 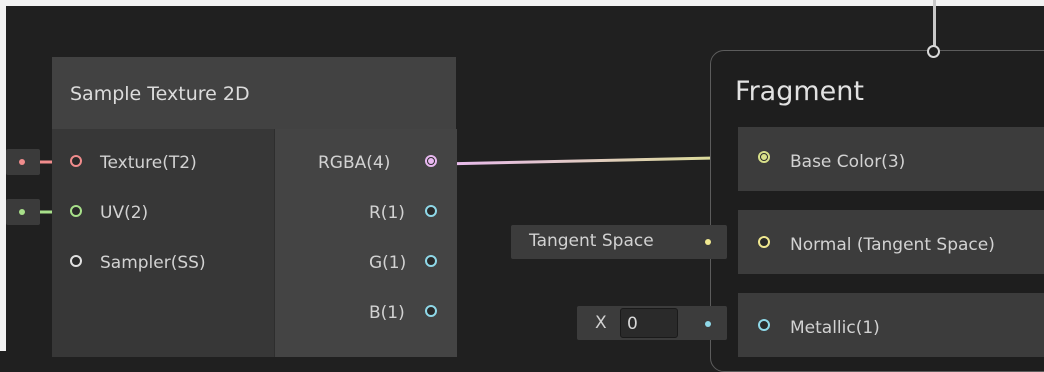 I want to click on tangent-space-label: Tangent Space, so click(x=591, y=241).